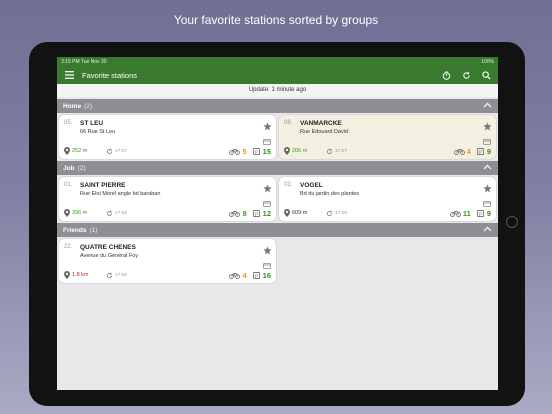 The height and width of the screenshot is (414, 552). I want to click on marketing-caption: Your favorite stations sorted by groups, so click(276, 20).